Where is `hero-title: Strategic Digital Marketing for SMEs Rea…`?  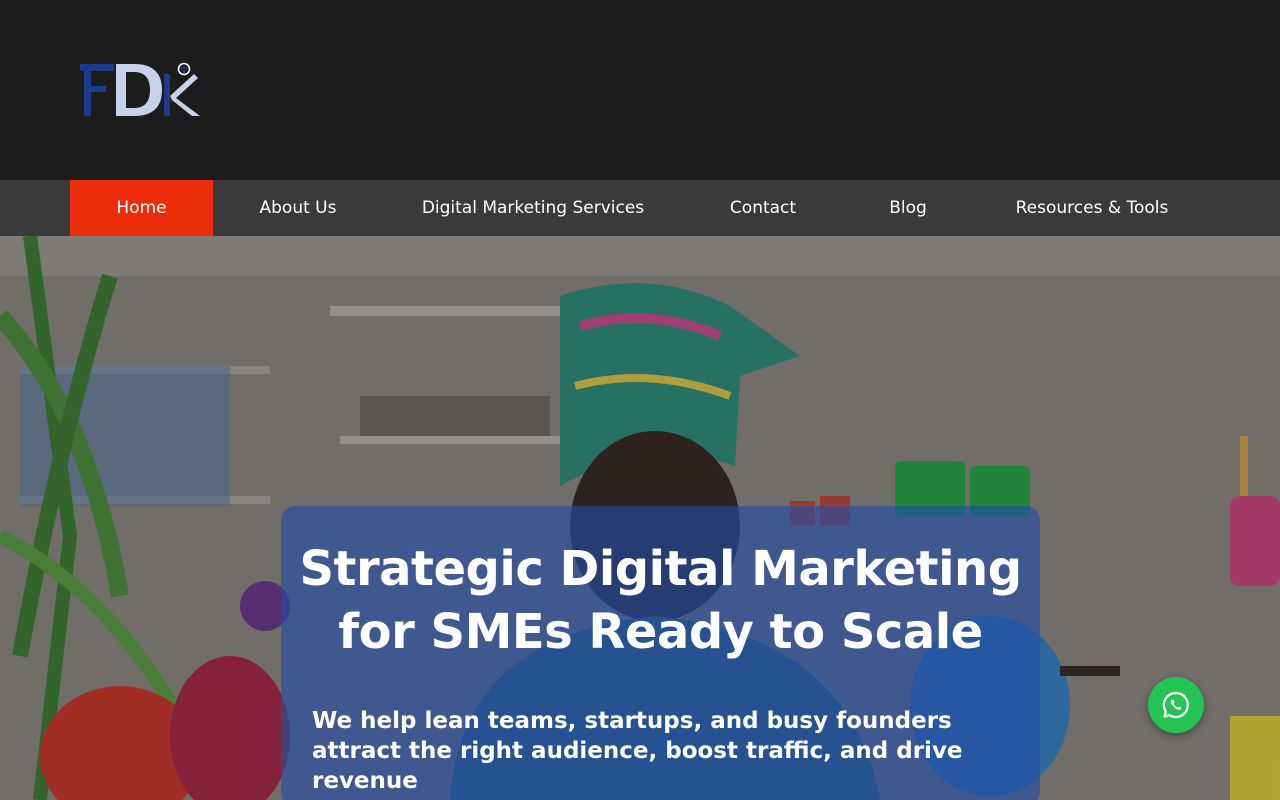
hero-title: Strategic Digital Marketing for SMEs Rea… is located at coordinates (660, 600).